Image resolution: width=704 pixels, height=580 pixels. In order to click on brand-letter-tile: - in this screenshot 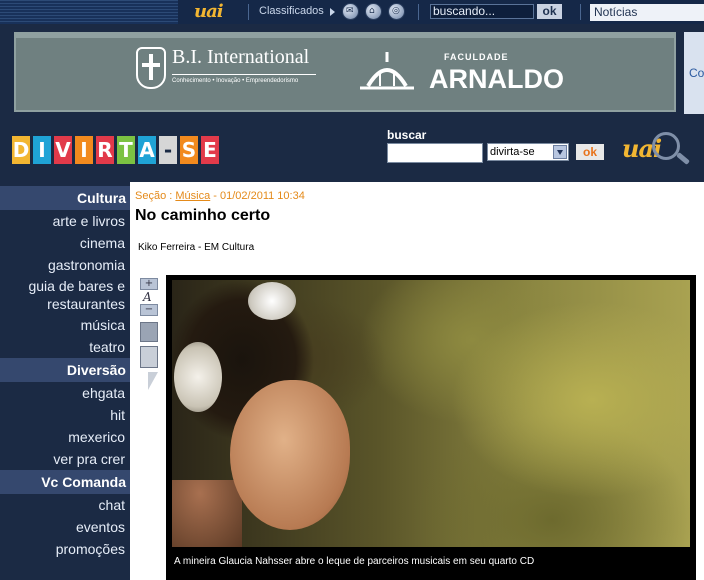, I will do `click(168, 150)`.